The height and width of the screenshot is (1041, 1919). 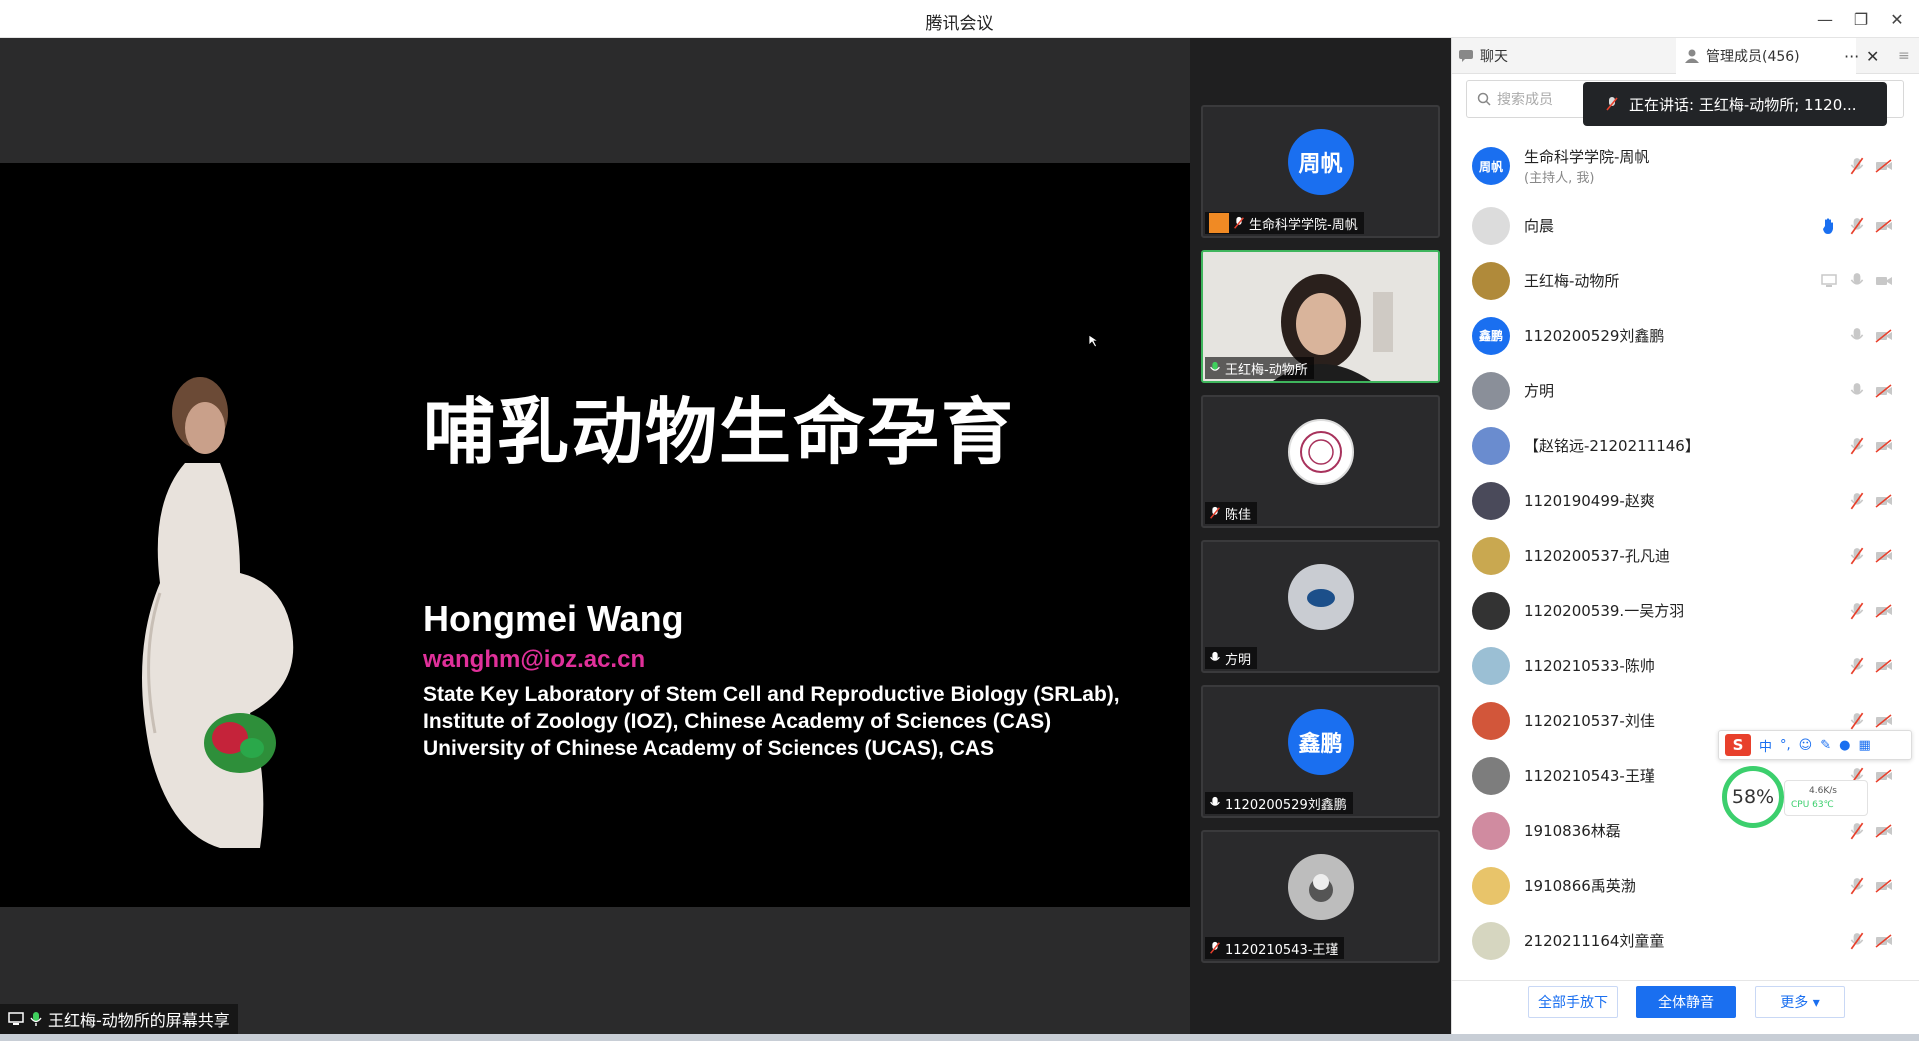 I want to click on member-row: 1120200539.一吴方羽, so click(x=1685, y=610).